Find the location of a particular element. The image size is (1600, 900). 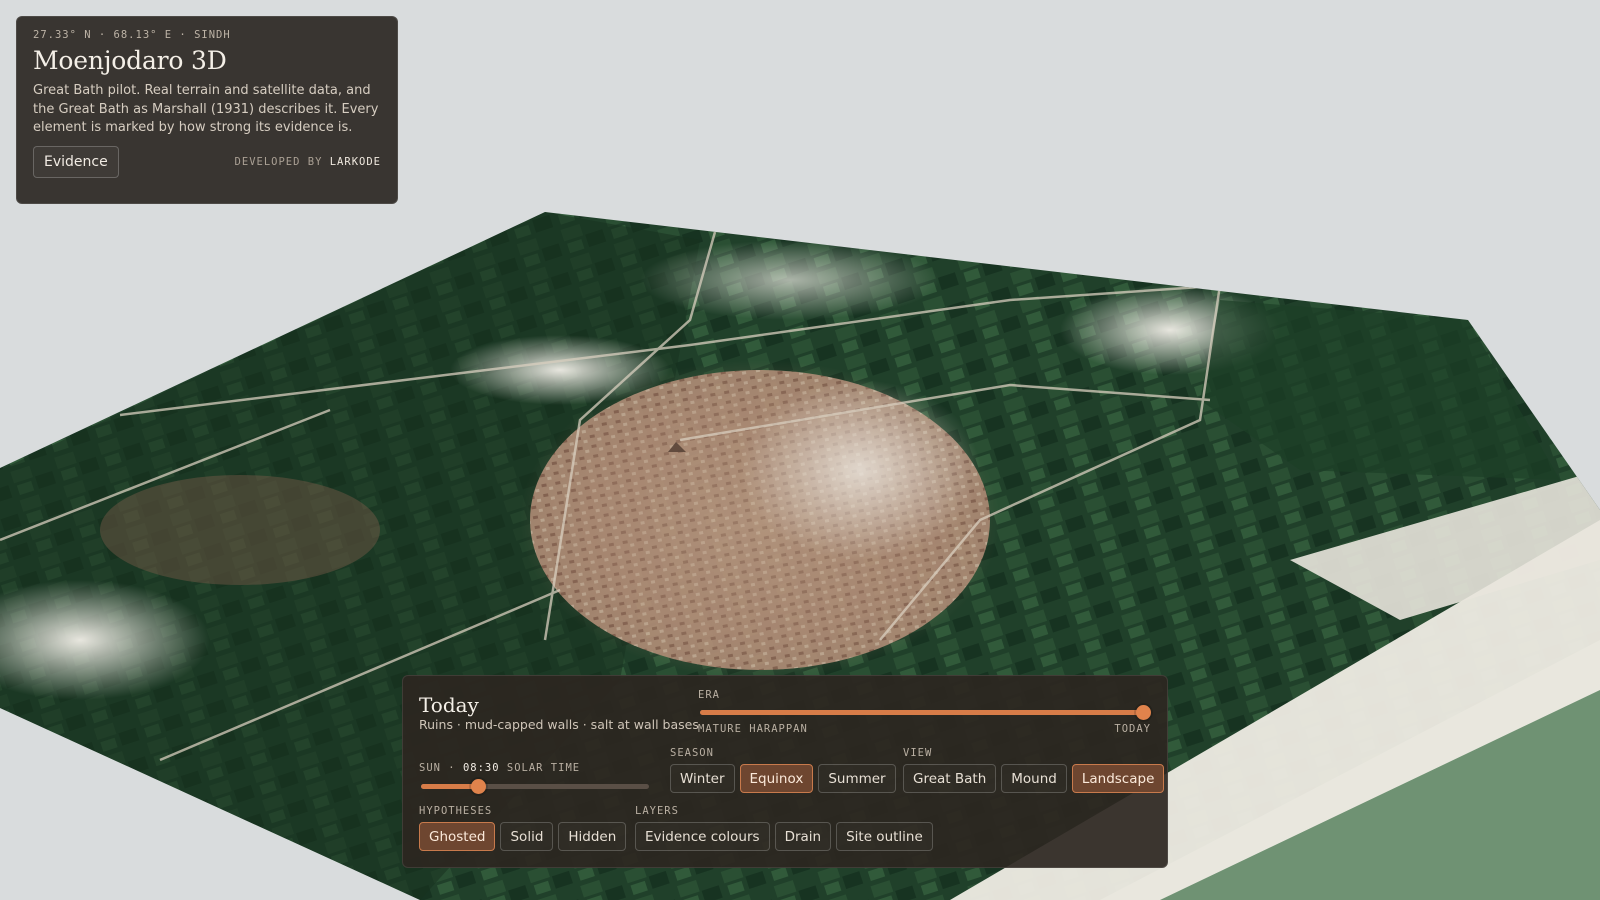

hypotheses-options: Ghosted Solid Hidden is located at coordinates (523, 836).